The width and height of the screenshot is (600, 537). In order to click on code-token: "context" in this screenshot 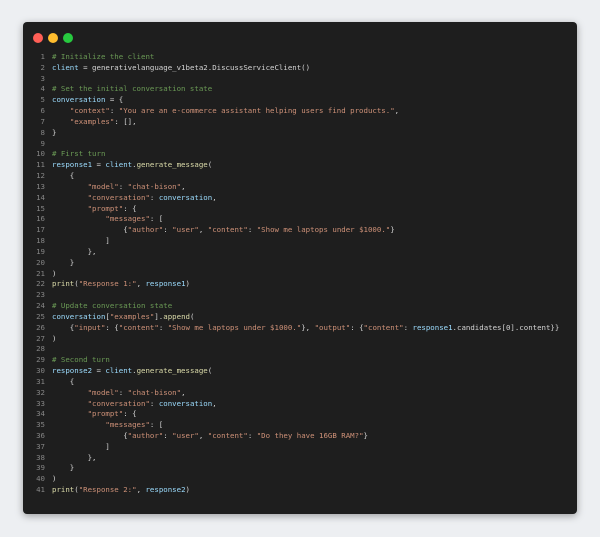, I will do `click(89, 111)`.